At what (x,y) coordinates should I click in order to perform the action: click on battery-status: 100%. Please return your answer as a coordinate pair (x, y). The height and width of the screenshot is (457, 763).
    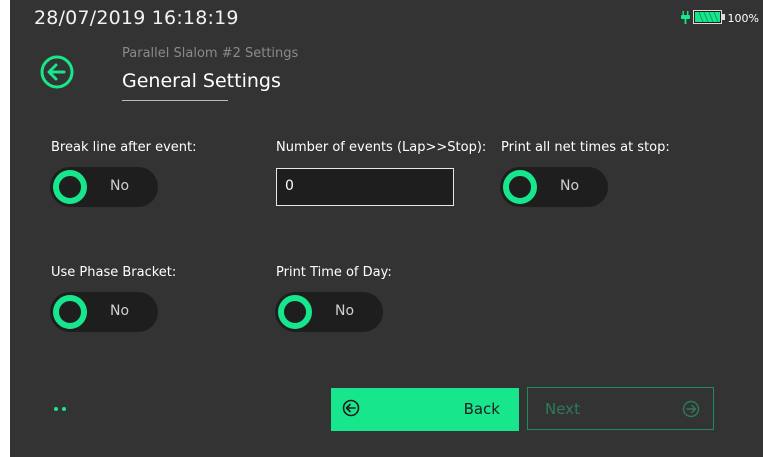
    Looking at the image, I should click on (719, 18).